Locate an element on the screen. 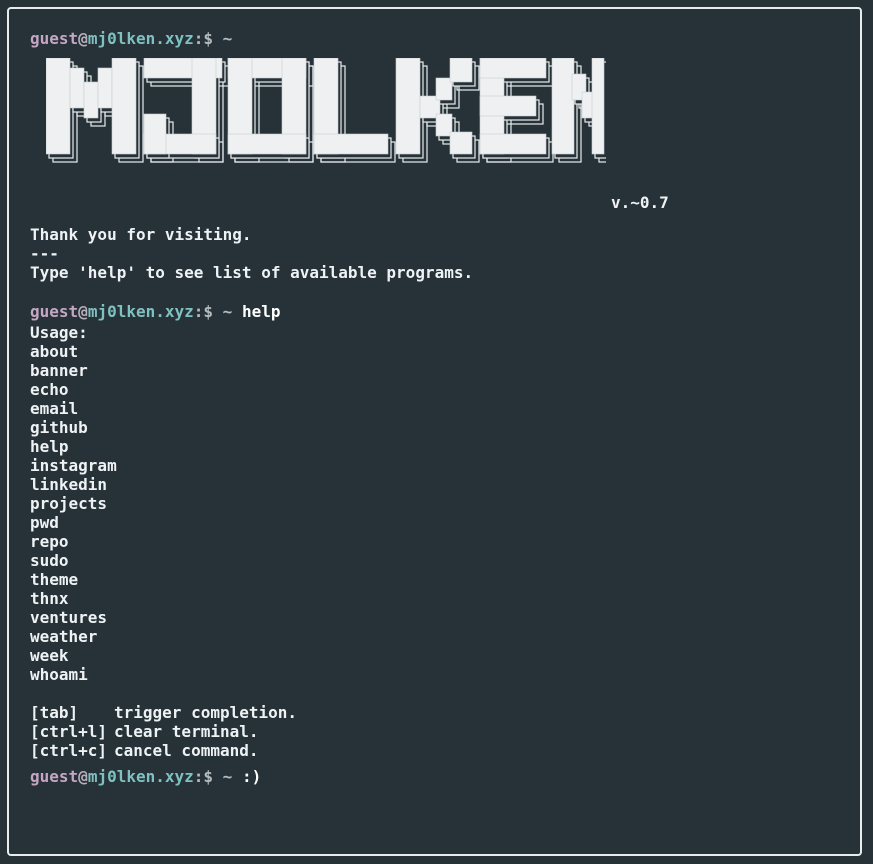 The height and width of the screenshot is (864, 873). program-item: weather is located at coordinates (64, 636).